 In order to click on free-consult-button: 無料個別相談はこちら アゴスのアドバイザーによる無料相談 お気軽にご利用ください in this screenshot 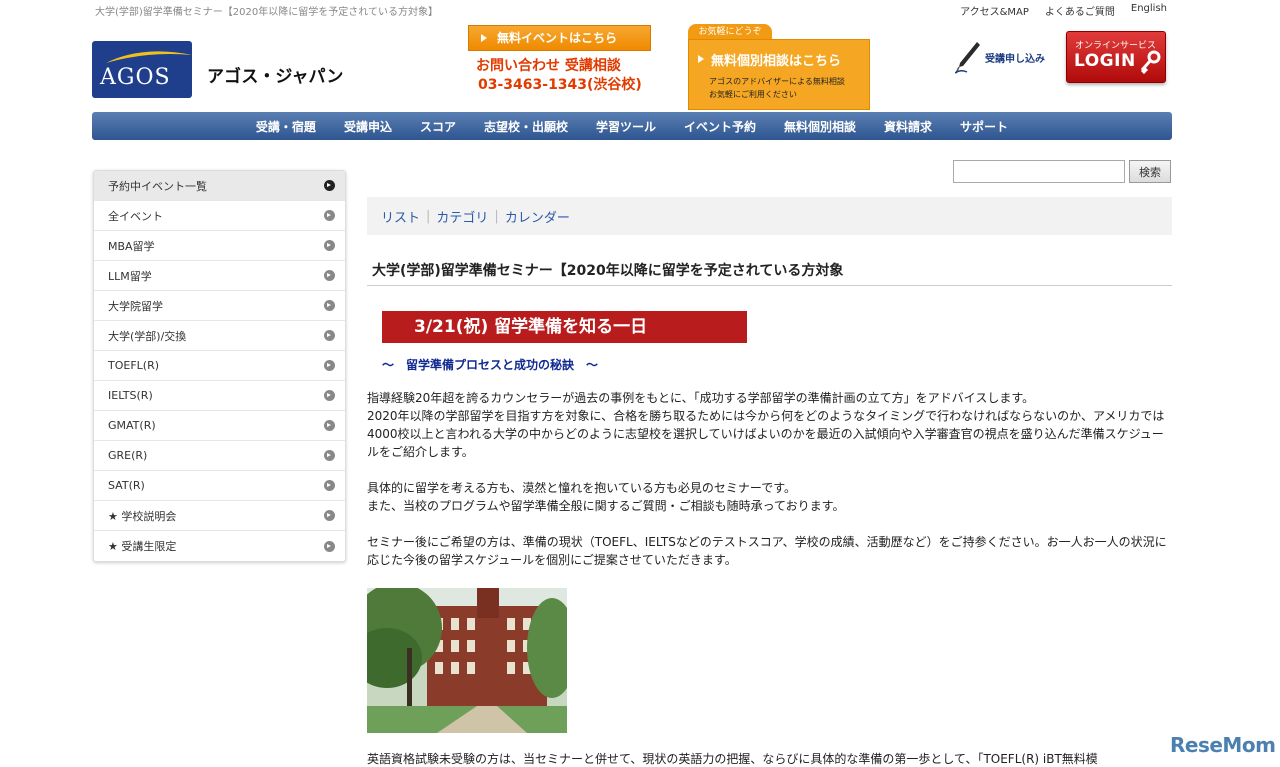, I will do `click(779, 74)`.